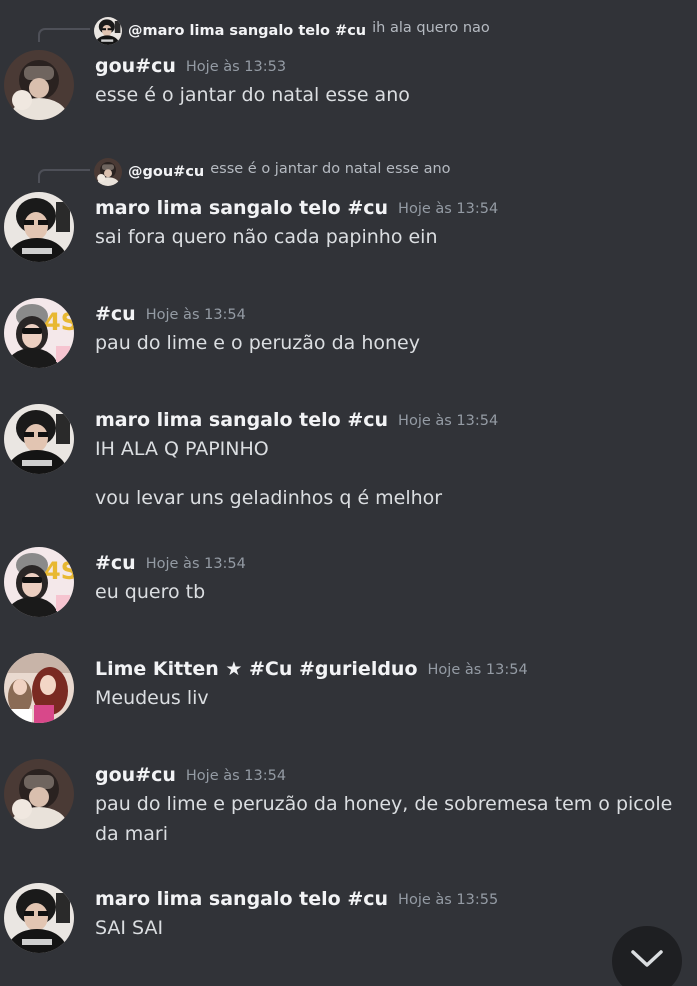 The image size is (697, 986). Describe the element at coordinates (269, 498) in the screenshot. I see `message-text: vou levar uns geladinhos q é melhor` at that location.